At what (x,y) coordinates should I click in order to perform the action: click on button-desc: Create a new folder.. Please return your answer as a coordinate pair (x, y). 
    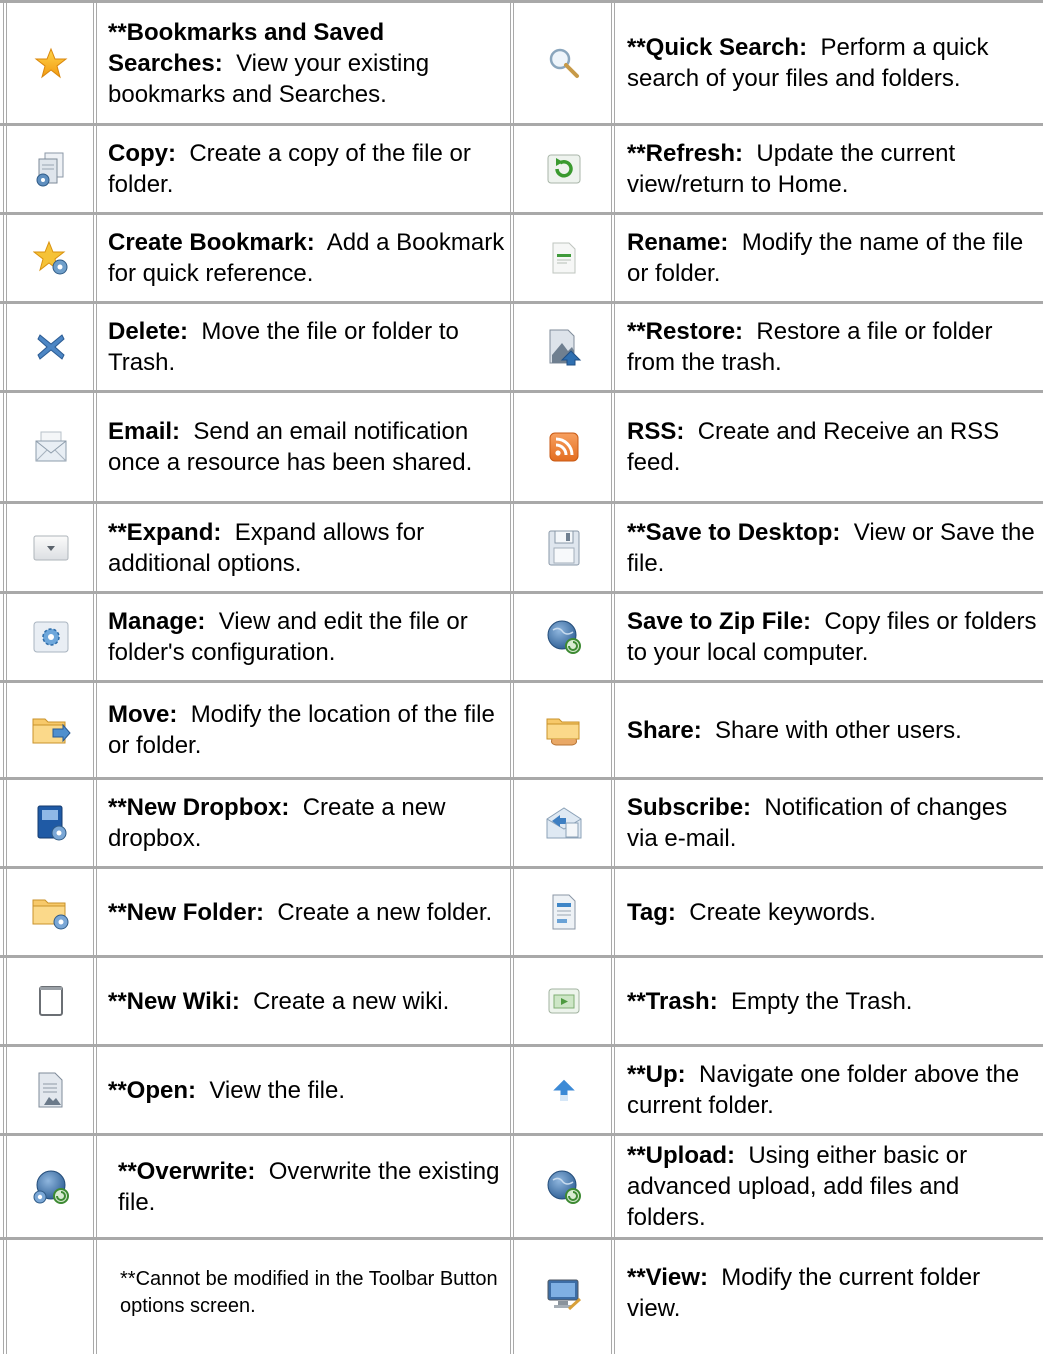
    Looking at the image, I should click on (385, 912).